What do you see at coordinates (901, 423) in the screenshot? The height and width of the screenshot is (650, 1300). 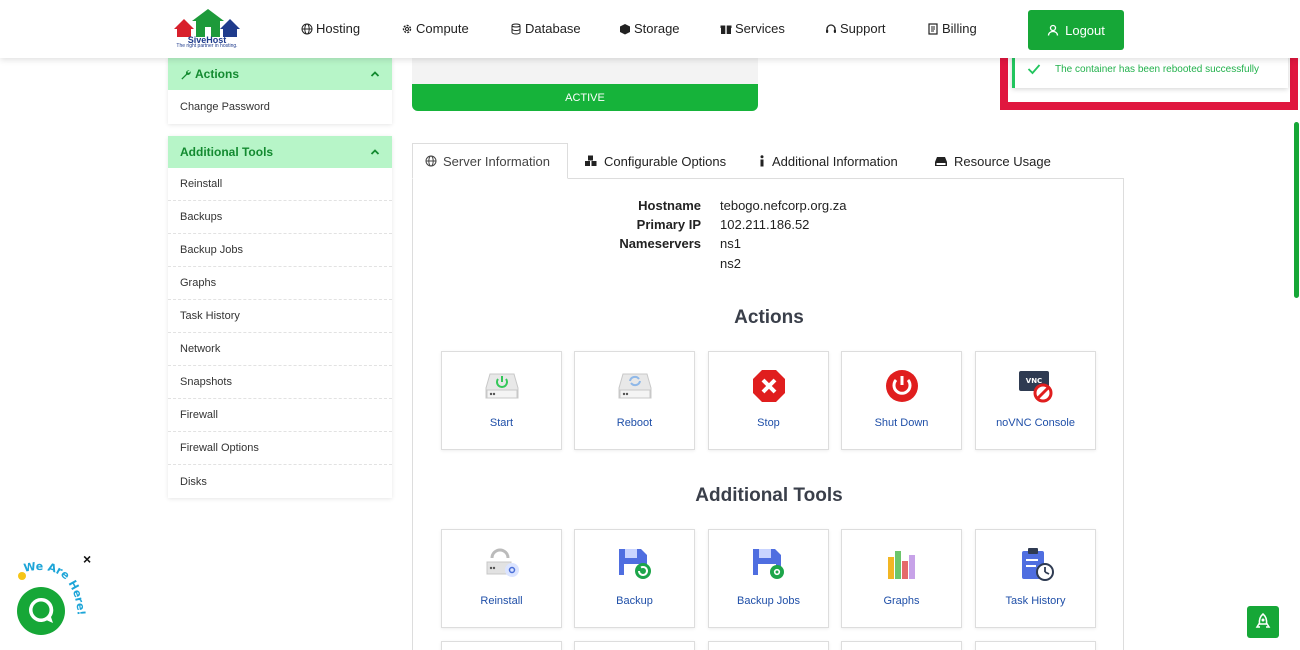 I see `card-label: Shut Down` at bounding box center [901, 423].